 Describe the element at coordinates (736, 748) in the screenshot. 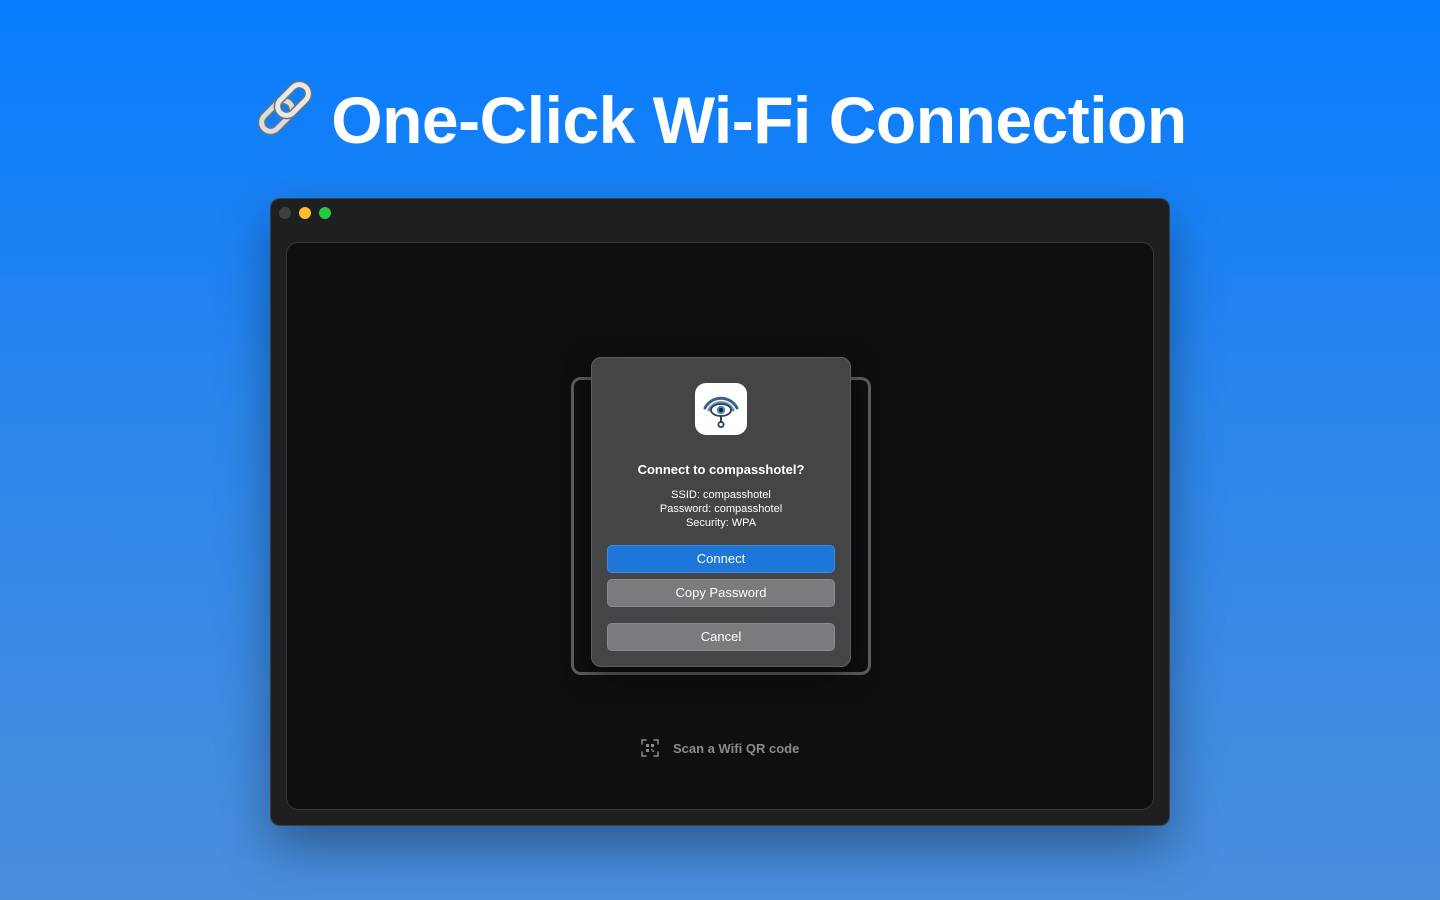

I see `scan-qr-label: Scan a Wifi QR code` at that location.